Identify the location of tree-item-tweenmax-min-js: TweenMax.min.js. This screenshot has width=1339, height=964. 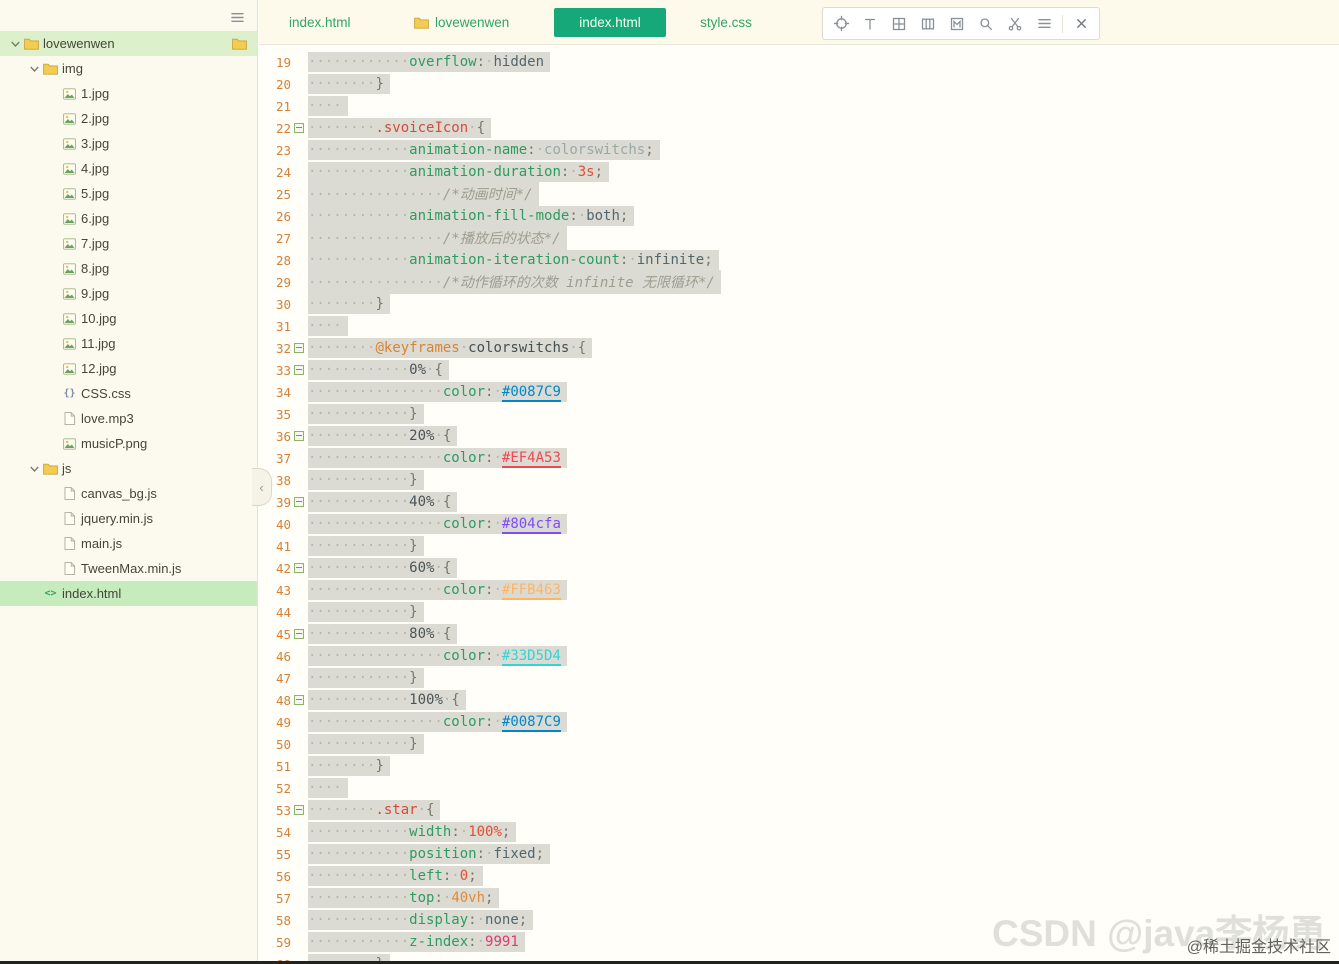
(128, 568).